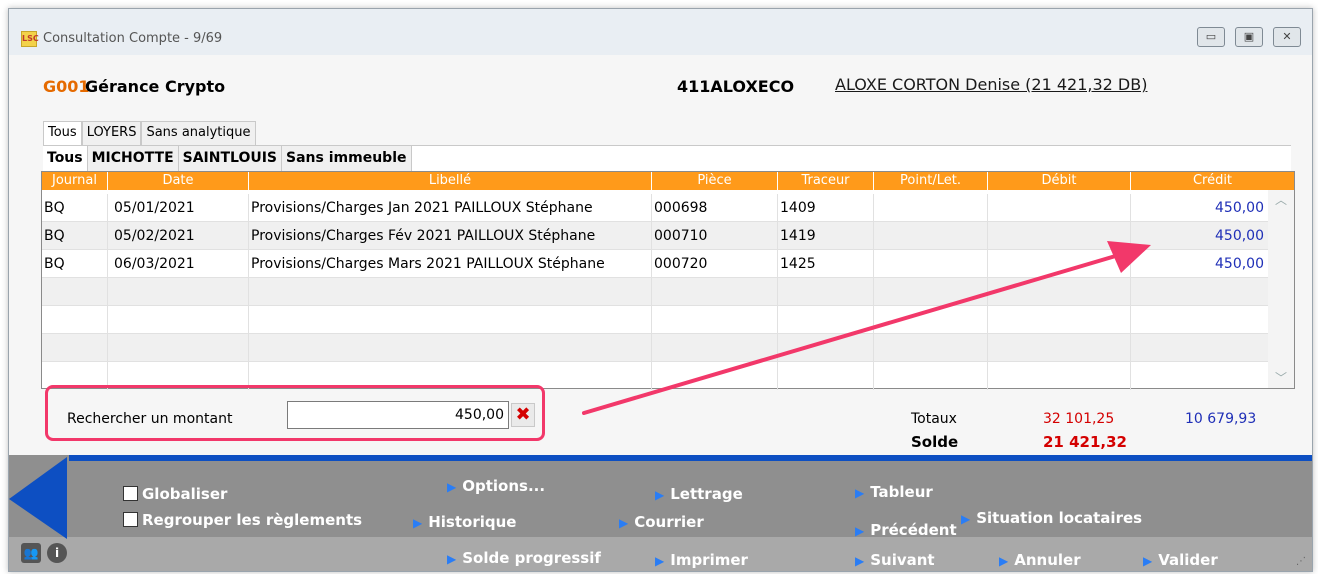 The height and width of the screenshot is (574, 1318). Describe the element at coordinates (1301, 561) in the screenshot. I see `resize-grip-icon: ⋰` at that location.